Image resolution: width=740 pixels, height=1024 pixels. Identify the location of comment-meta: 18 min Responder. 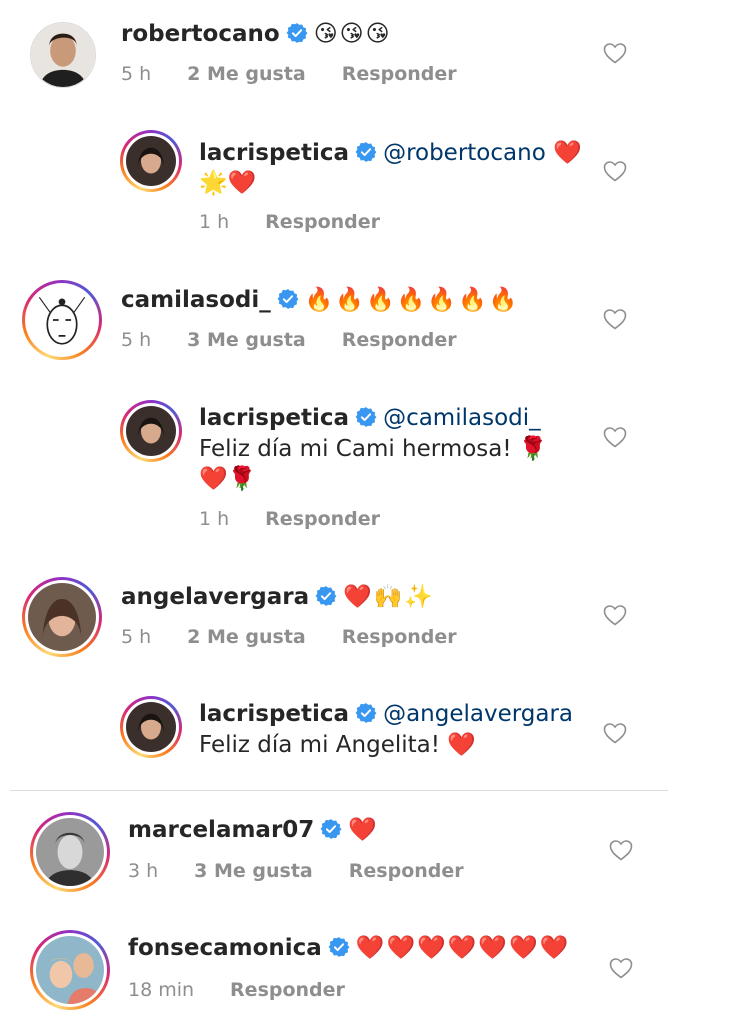
(254, 990).